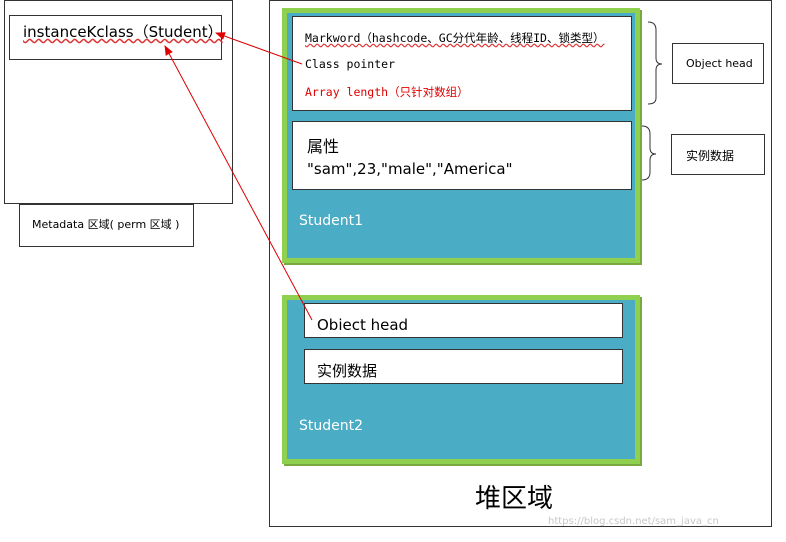 Image resolution: width=786 pixels, height=542 pixels. I want to click on watermark: https://blog.csdn.net/sam_java_cn, so click(633, 521).